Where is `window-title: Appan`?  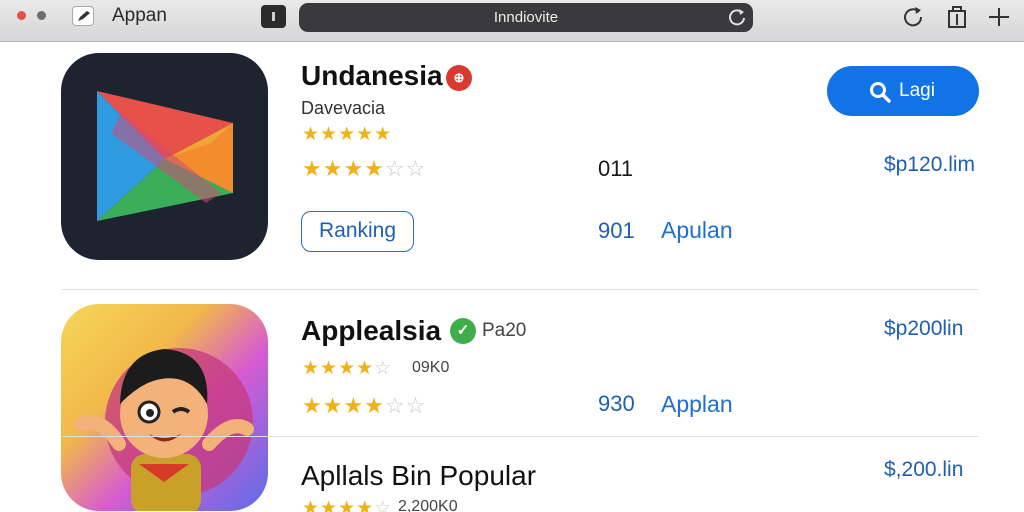 window-title: Appan is located at coordinates (139, 15).